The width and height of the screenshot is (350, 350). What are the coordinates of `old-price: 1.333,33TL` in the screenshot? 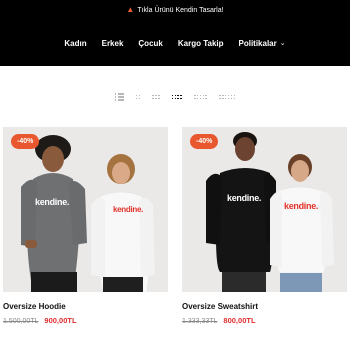 It's located at (200, 321).